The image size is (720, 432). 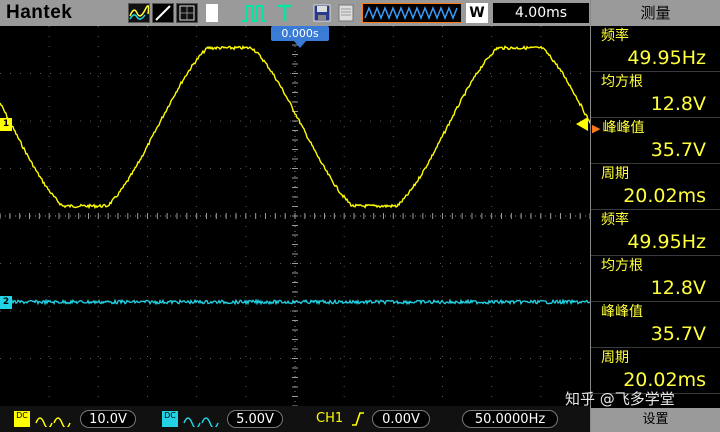 What do you see at coordinates (655, 312) in the screenshot?
I see `measure-label: 峰峰值` at bounding box center [655, 312].